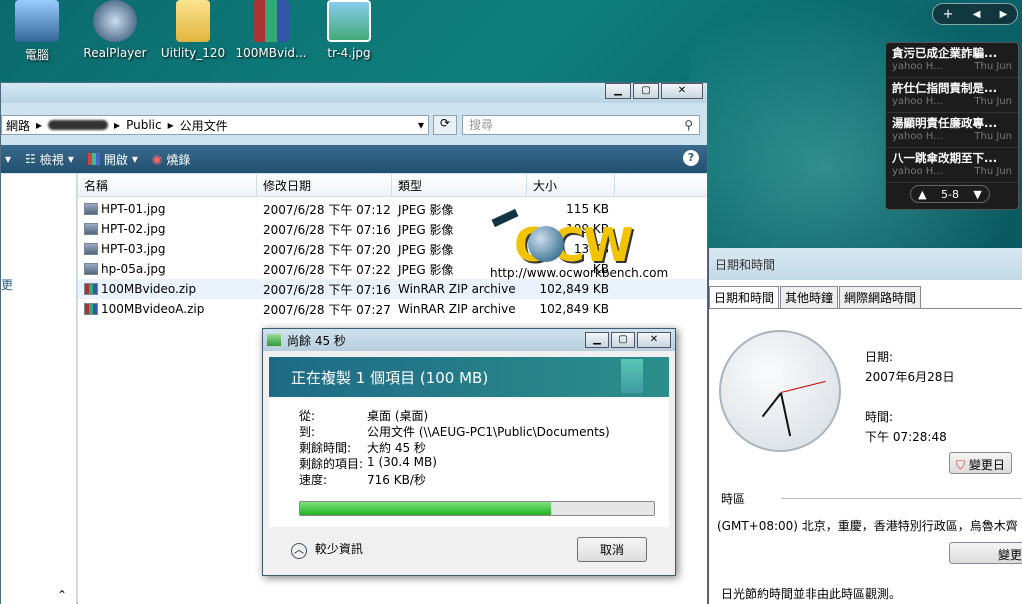 Image resolution: width=1022 pixels, height=604 pixels. I want to click on desktop-icon-realplayer: RealPlayer, so click(115, 30).